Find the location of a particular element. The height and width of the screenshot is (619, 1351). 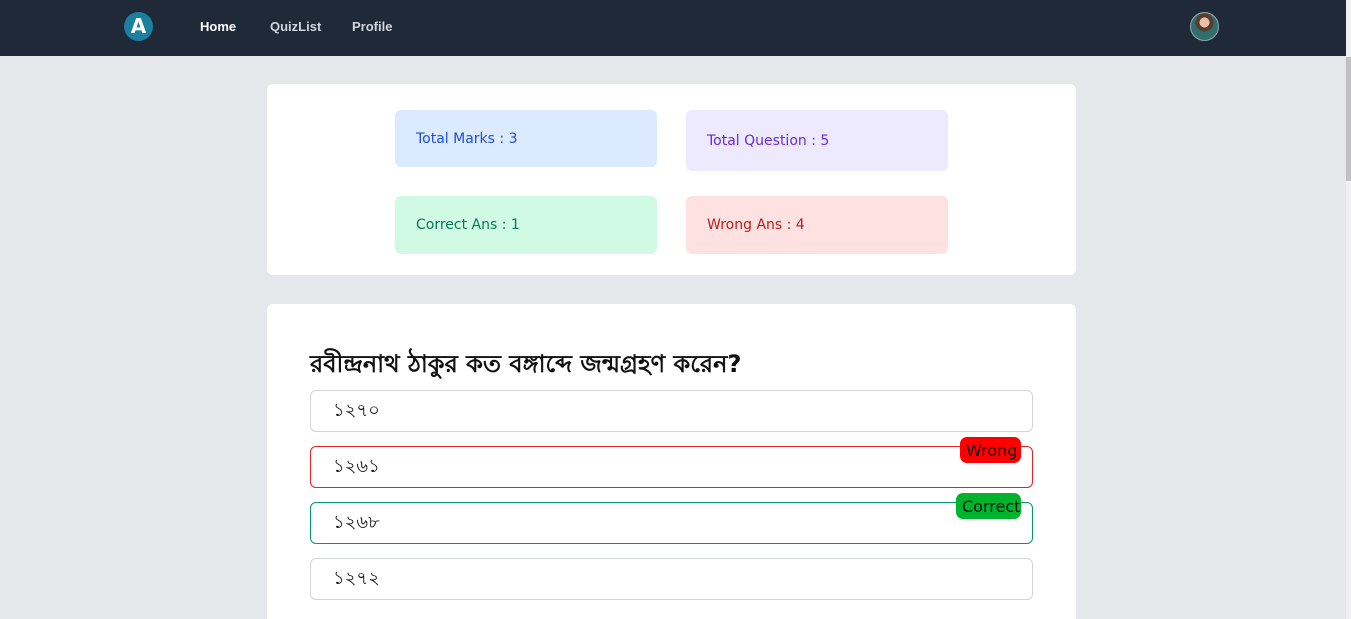

answer-option-label: ১২৭০ is located at coordinates (356, 410).